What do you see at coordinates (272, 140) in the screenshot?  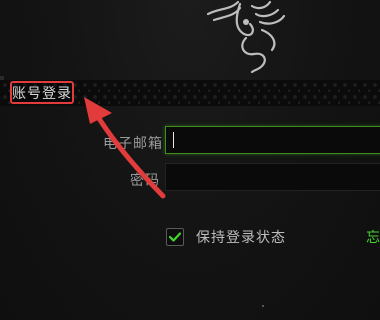 I see `email-field` at bounding box center [272, 140].